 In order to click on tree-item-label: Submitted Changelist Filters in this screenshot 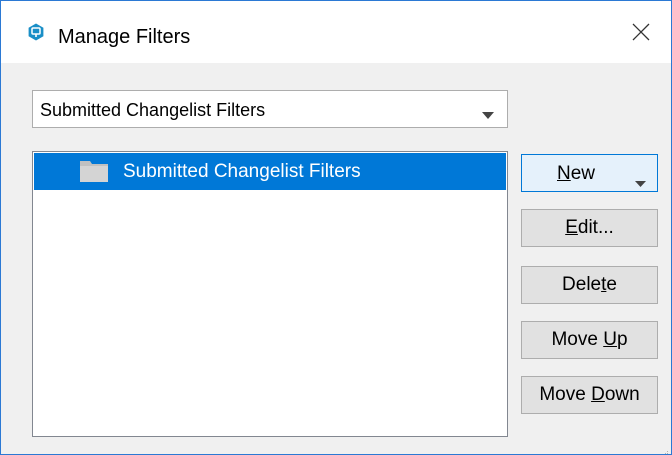, I will do `click(242, 171)`.